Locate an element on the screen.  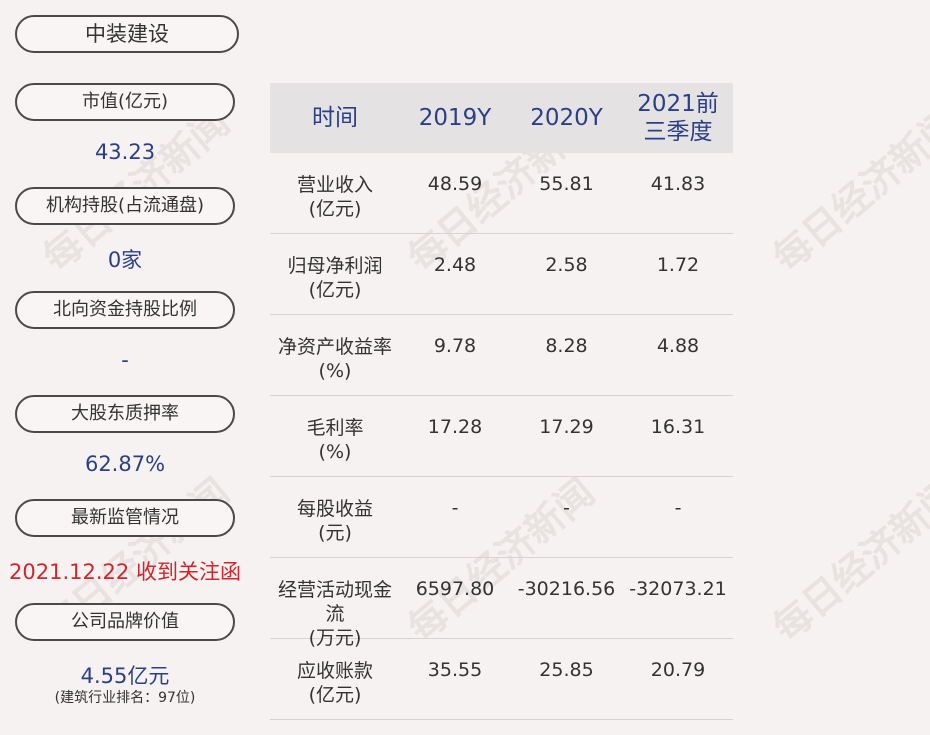
table-row: 营业收入 (亿元) 48.59 55.81 41.83 is located at coordinates (501, 193).